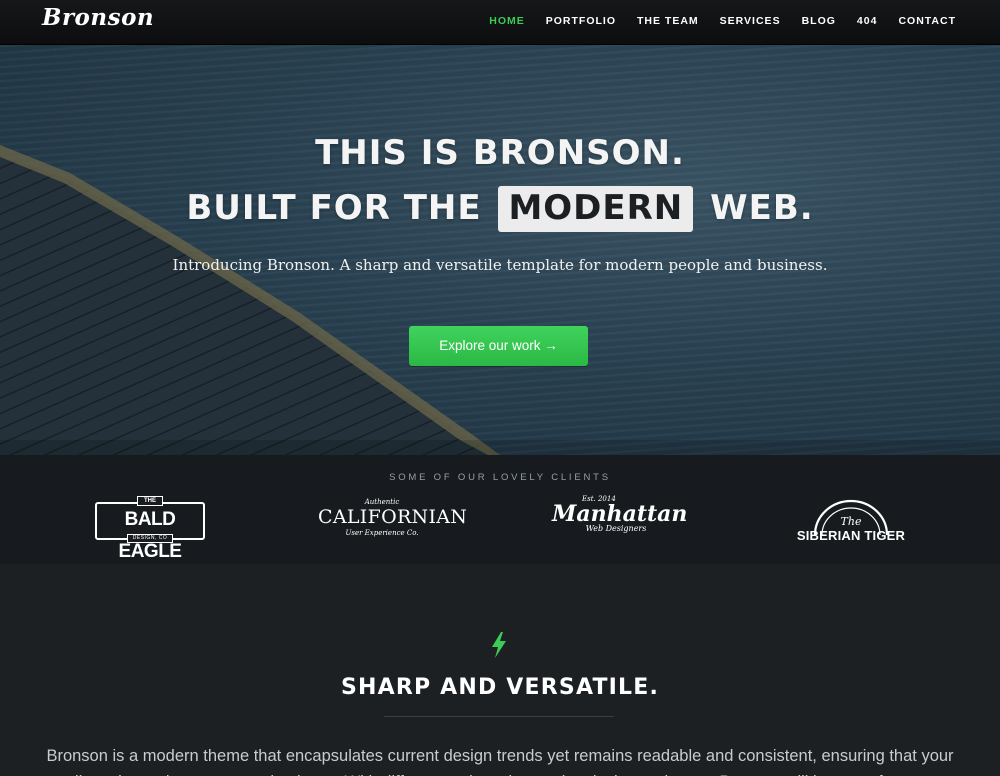 This screenshot has height=776, width=1000. What do you see at coordinates (382, 533) in the screenshot?
I see `californian-sub: User Experience Co.` at bounding box center [382, 533].